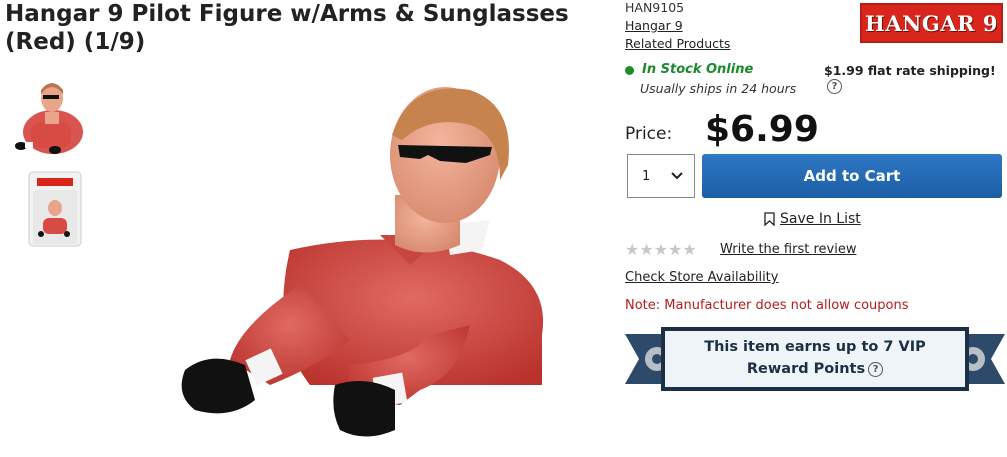  I want to click on save-in-list-button: Save In List, so click(812, 219).